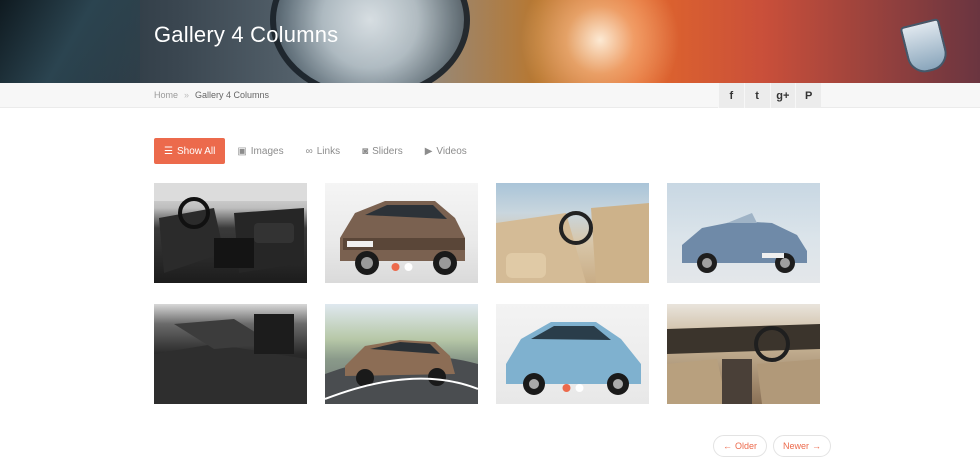 The width and height of the screenshot is (980, 471). What do you see at coordinates (230, 359) in the screenshot?
I see `cargo-area-image` at bounding box center [230, 359].